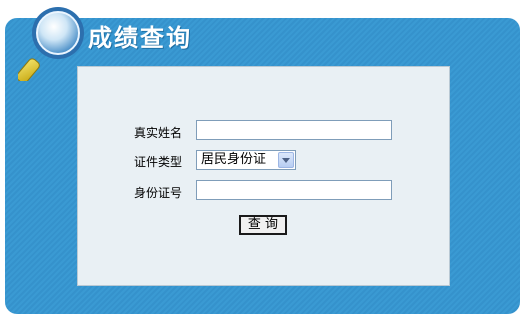 The height and width of the screenshot is (319, 525). I want to click on id-type-label: 证件类型, so click(158, 162).